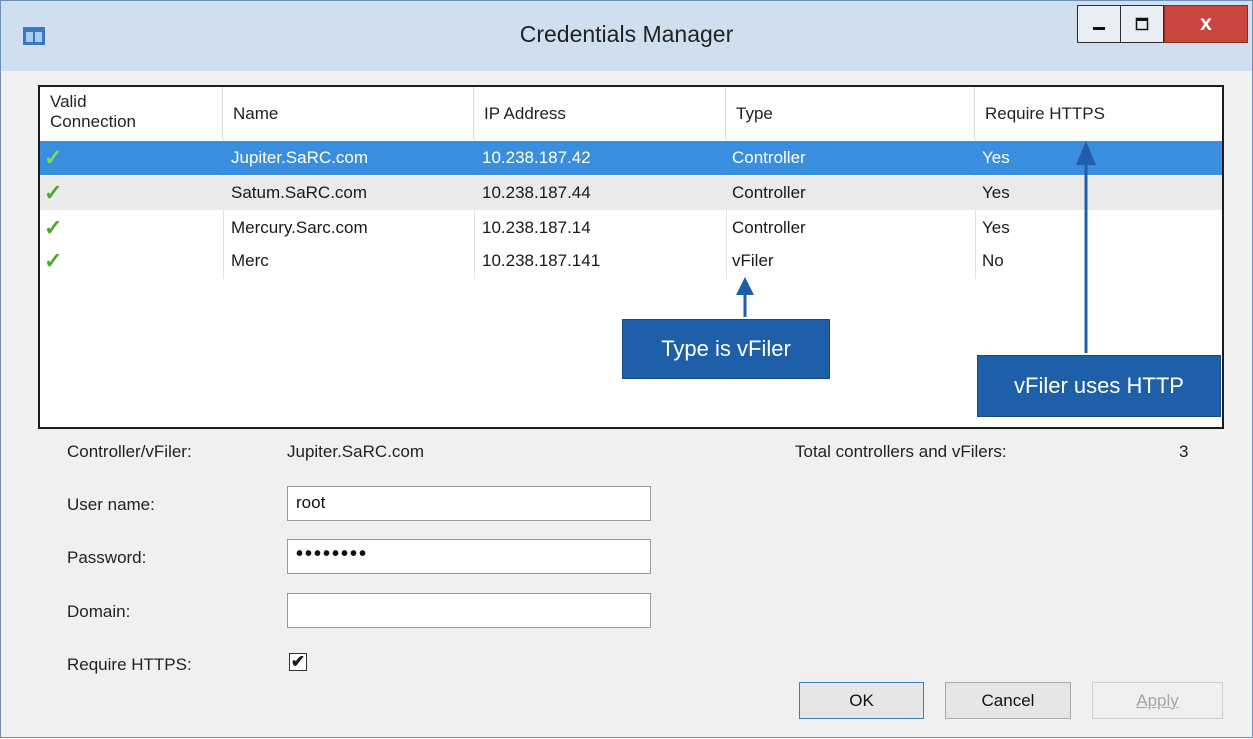 Image resolution: width=1253 pixels, height=739 pixels. What do you see at coordinates (901, 451) in the screenshot?
I see `total-label: Total controllers and vFilers:` at bounding box center [901, 451].